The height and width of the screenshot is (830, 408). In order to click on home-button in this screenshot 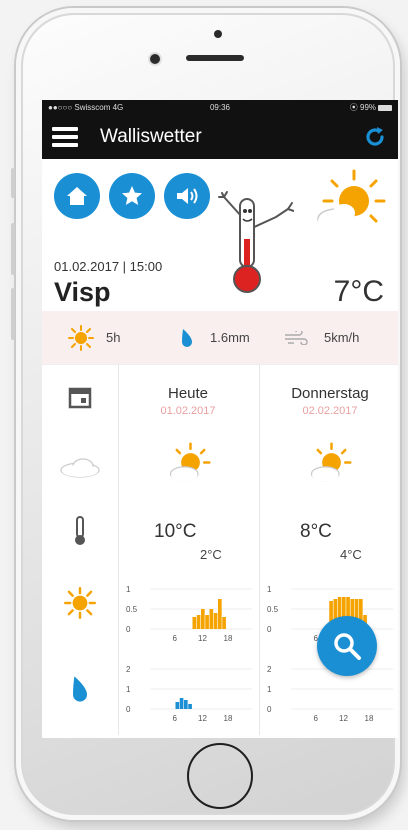, I will do `click(220, 776)`.